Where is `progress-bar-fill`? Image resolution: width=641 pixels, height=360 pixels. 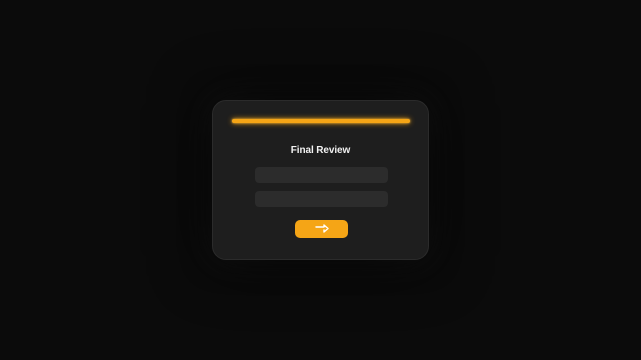 progress-bar-fill is located at coordinates (321, 121).